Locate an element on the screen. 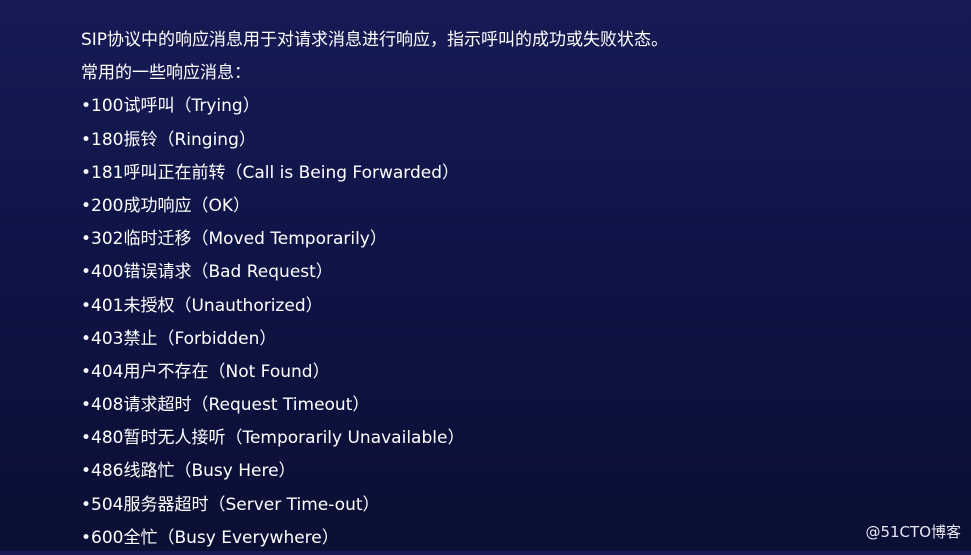 The width and height of the screenshot is (971, 555). list-item-180: •180振铃（Ringing） is located at coordinates (168, 139).